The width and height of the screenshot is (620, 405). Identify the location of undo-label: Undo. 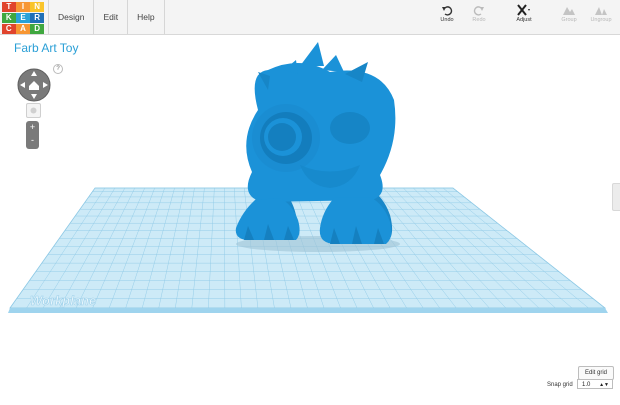
(447, 20).